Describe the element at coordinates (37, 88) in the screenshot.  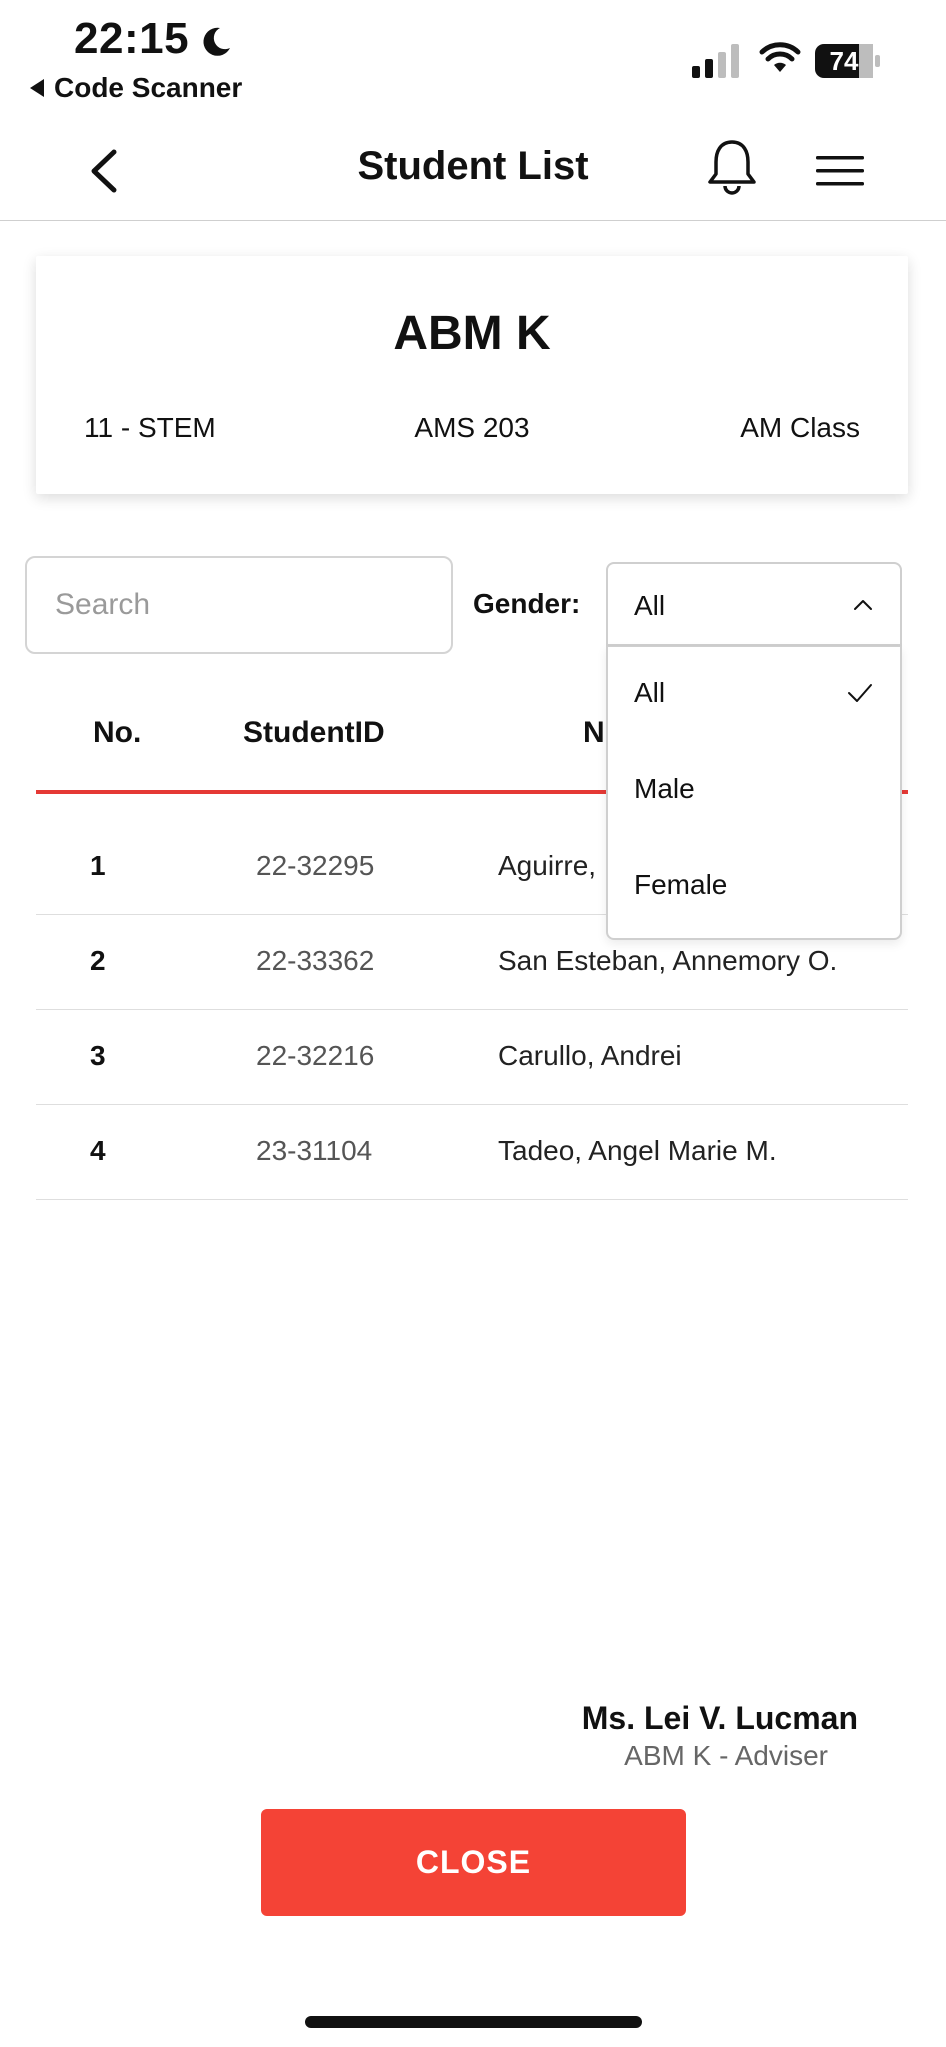
I see `back-triangle-icon` at that location.